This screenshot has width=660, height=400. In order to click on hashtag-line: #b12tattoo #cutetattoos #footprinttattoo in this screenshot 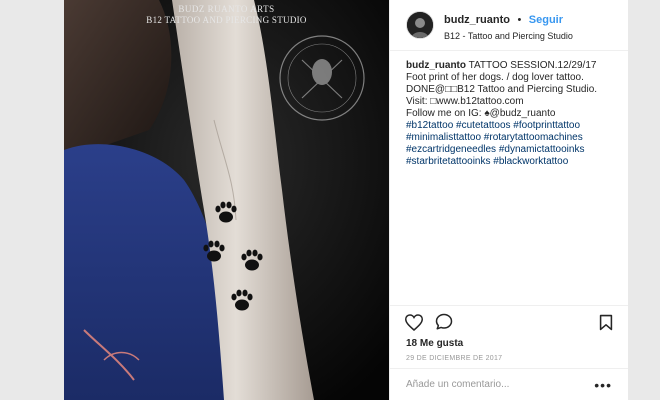, I will do `click(509, 126)`.